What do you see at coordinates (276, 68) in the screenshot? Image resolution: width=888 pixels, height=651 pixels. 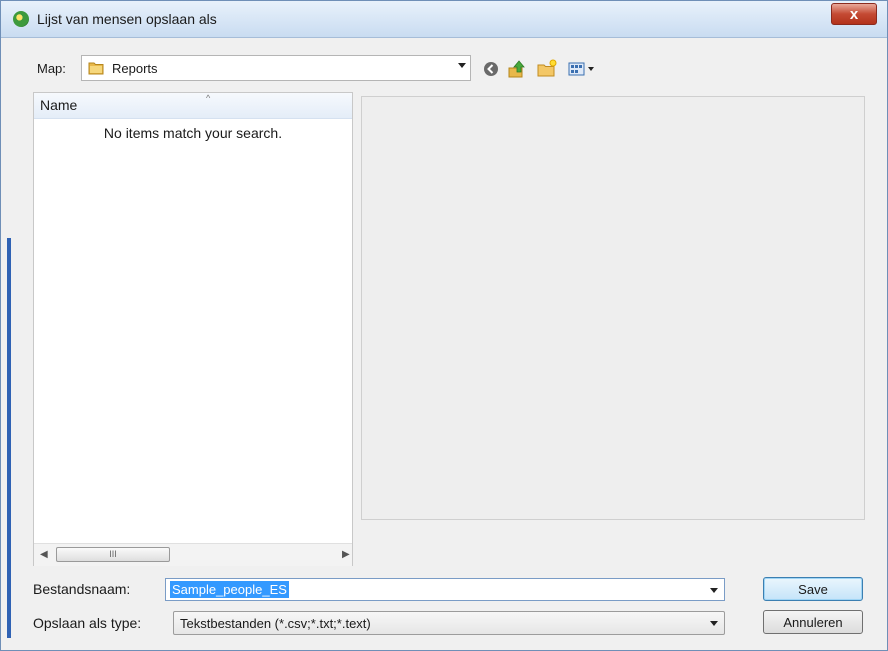 I see `location-dropdown: Reports` at bounding box center [276, 68].